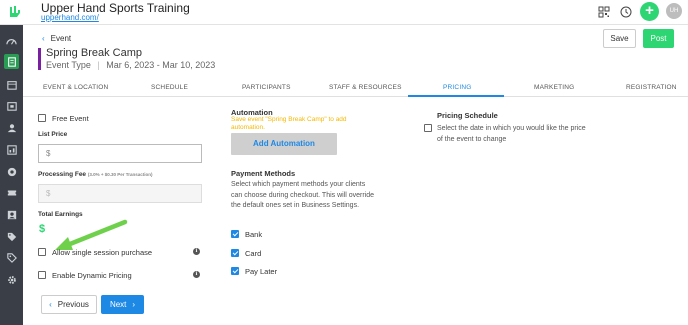 The image size is (688, 325). What do you see at coordinates (11, 149) in the screenshot?
I see `reports-icon` at bounding box center [11, 149].